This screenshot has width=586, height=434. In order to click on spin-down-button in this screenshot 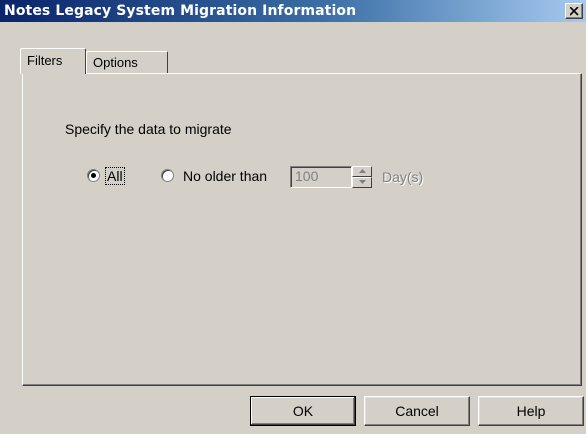, I will do `click(362, 182)`.